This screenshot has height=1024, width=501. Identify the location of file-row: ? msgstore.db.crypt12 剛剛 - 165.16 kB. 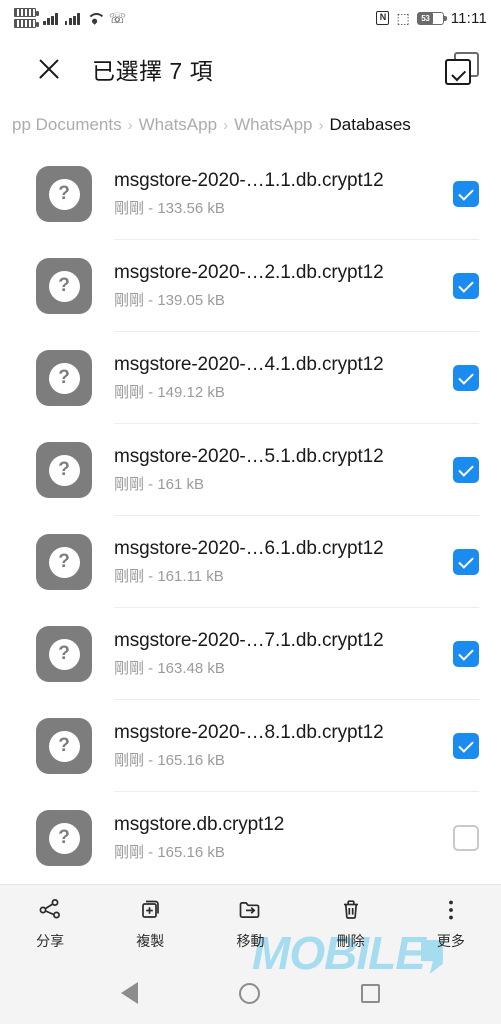
(250, 838).